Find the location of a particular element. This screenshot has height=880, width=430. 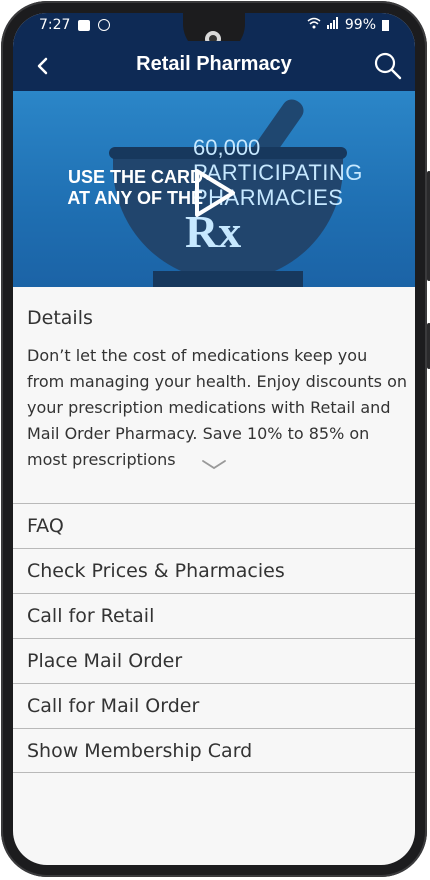

search-button is located at coordinates (388, 66).